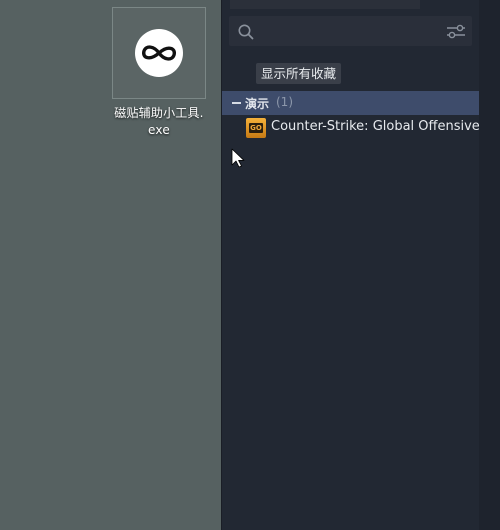  What do you see at coordinates (325, 4) in the screenshot?
I see `library-toolbar` at bounding box center [325, 4].